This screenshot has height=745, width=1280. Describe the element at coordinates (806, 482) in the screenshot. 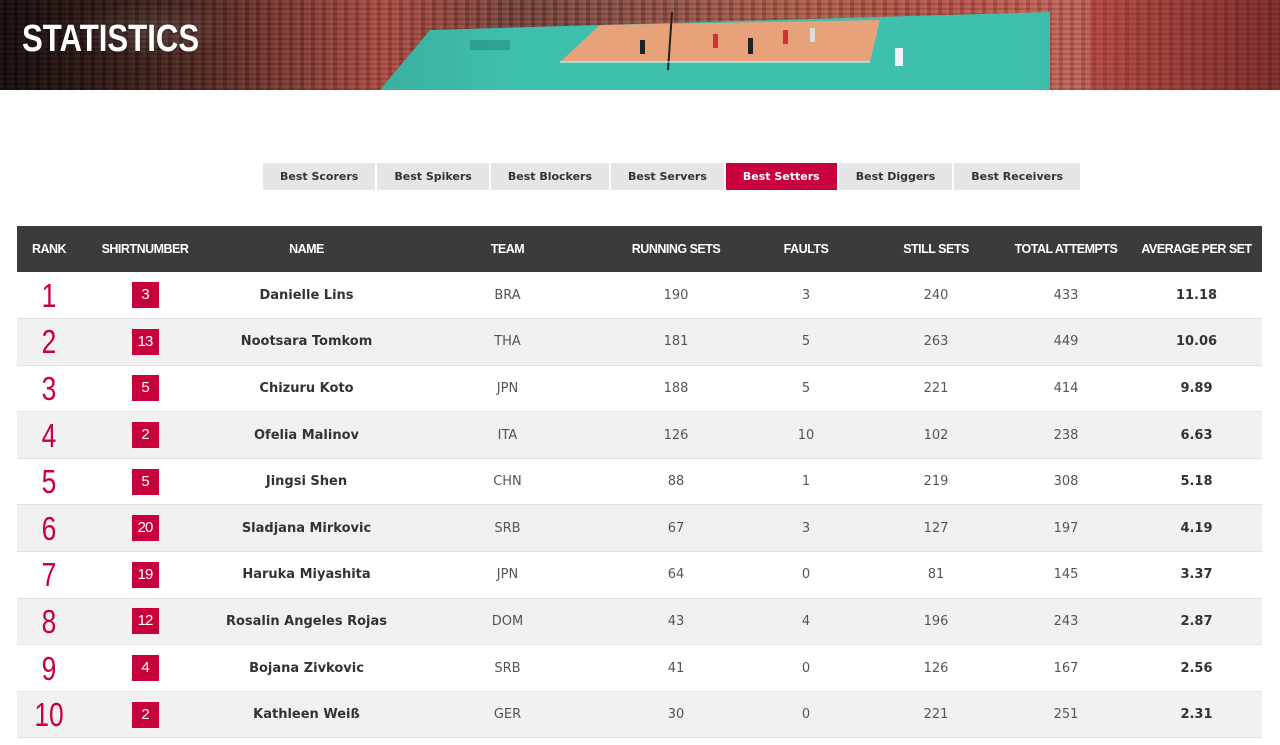

I see `faults-cell: 1` at that location.